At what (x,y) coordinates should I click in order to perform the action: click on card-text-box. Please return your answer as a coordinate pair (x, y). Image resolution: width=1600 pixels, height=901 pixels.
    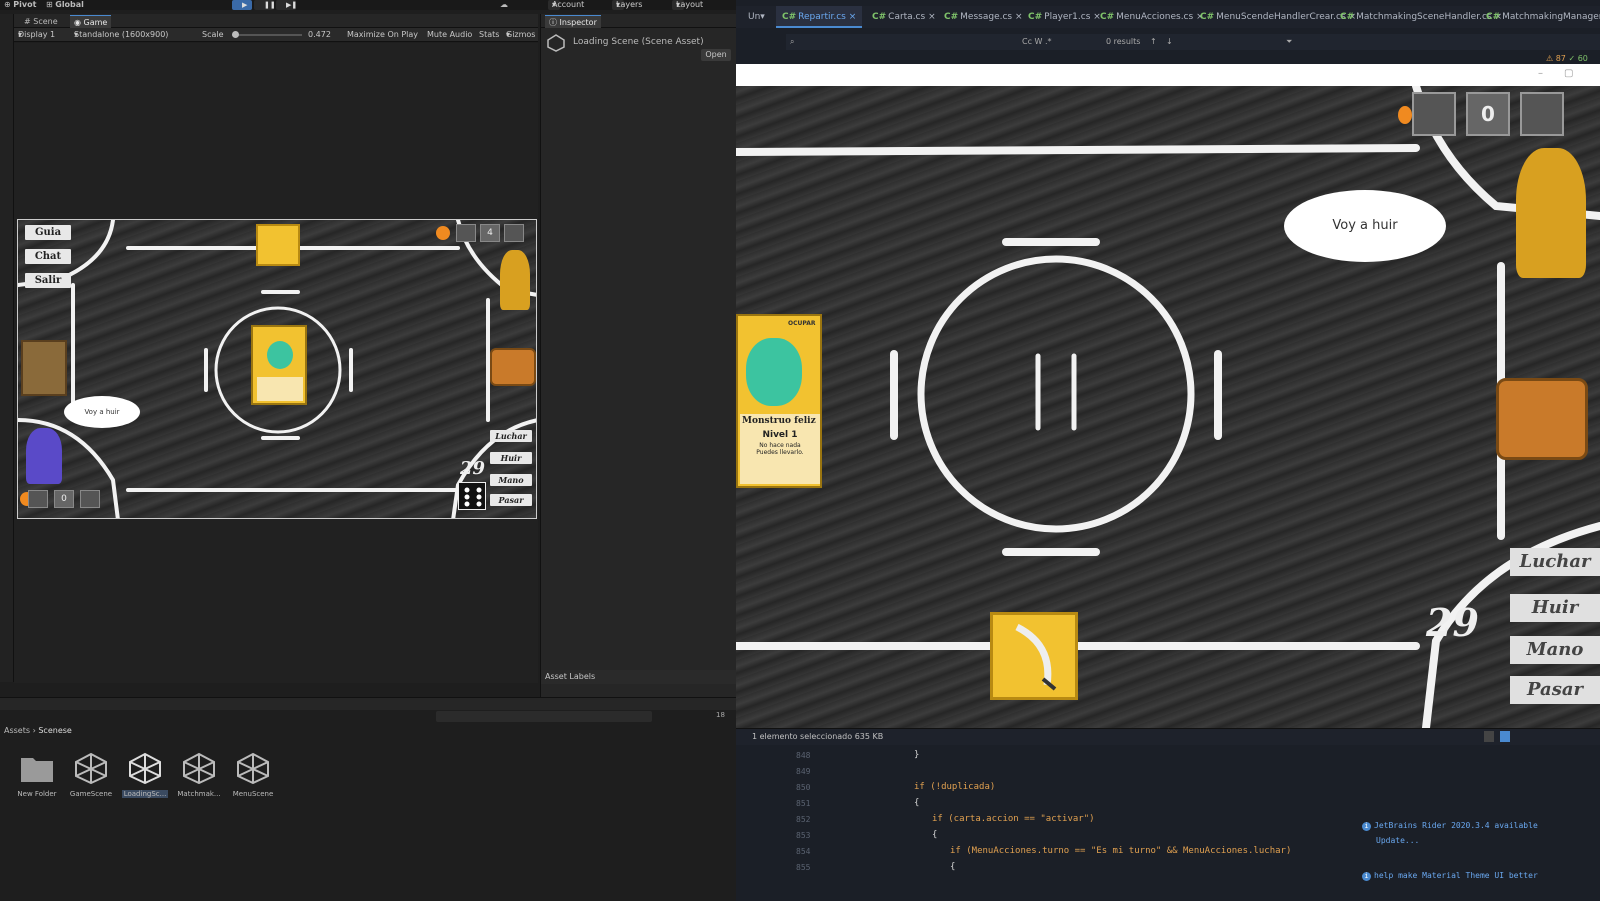
    Looking at the image, I should click on (280, 389).